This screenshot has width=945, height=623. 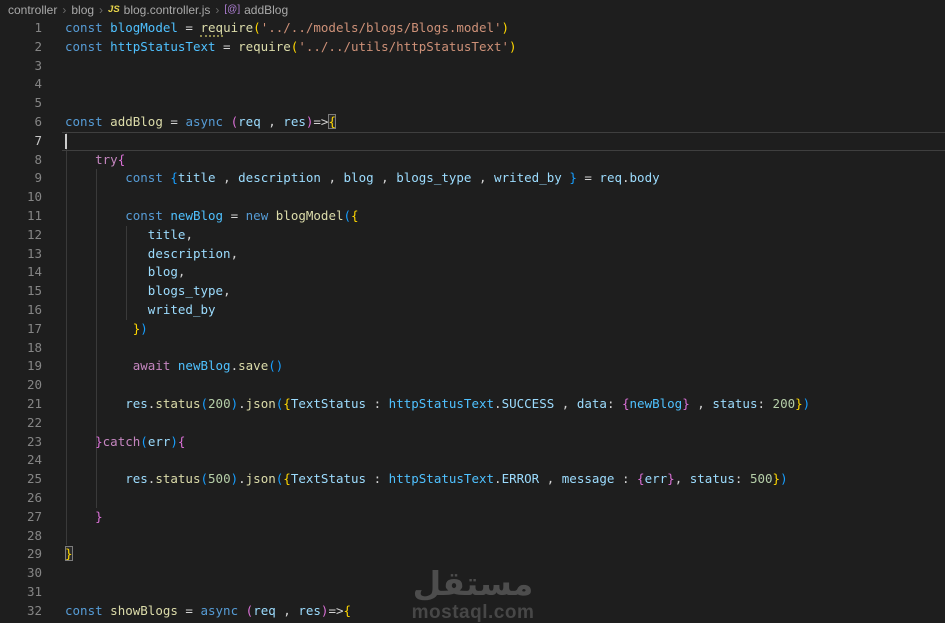 What do you see at coordinates (472, 536) in the screenshot?
I see `code-line: 28` at bounding box center [472, 536].